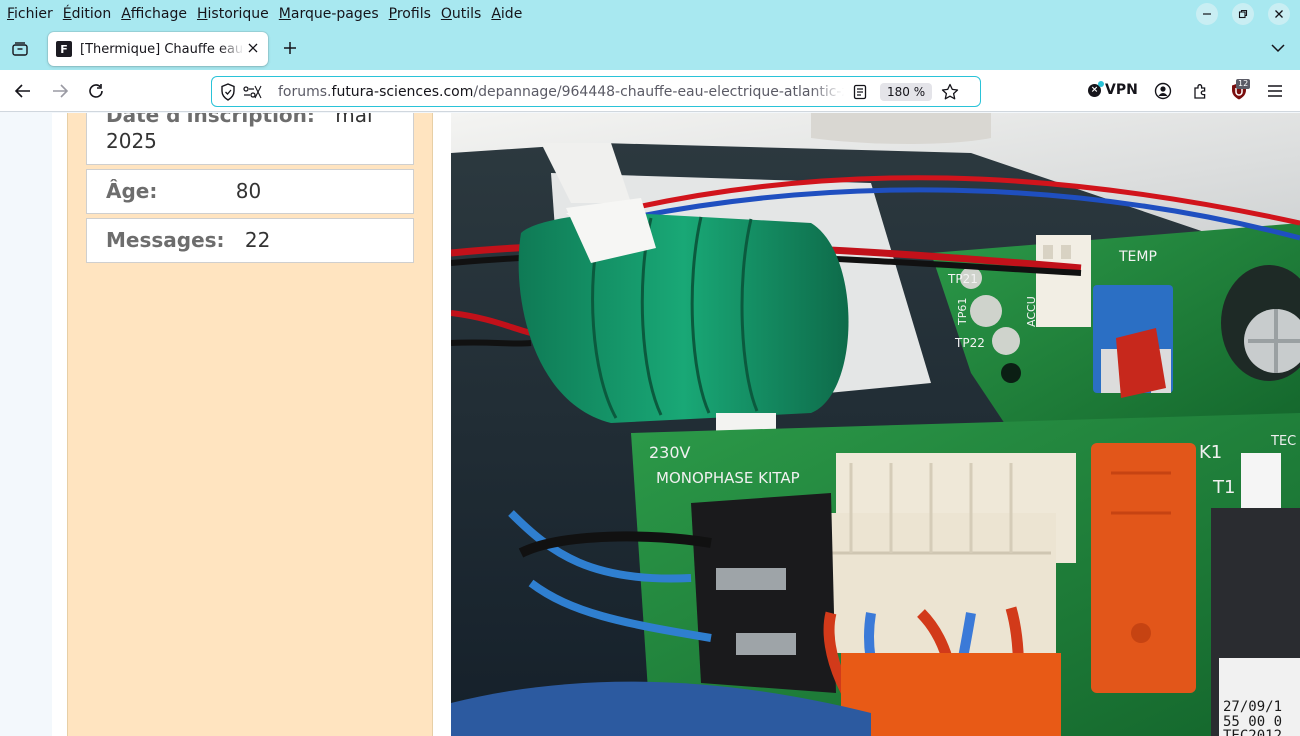 The width and height of the screenshot is (1300, 736). Describe the element at coordinates (506, 14) in the screenshot. I see `menu-aide: Aide` at that location.